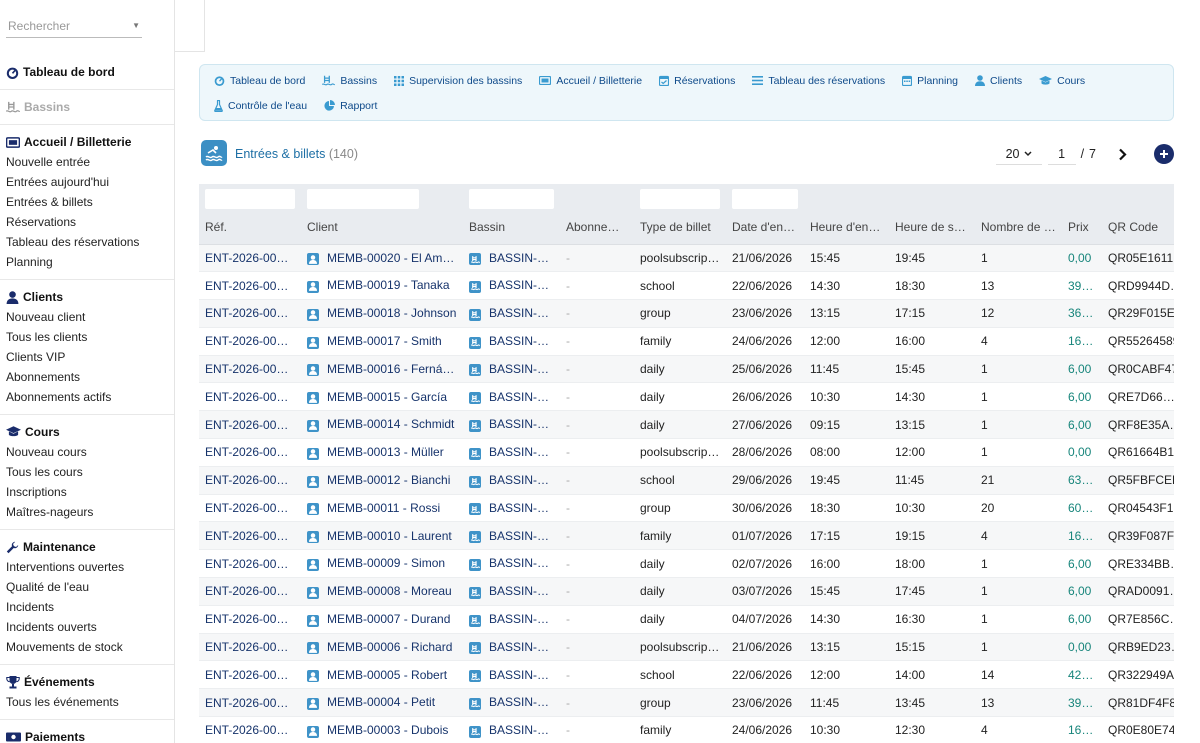 The height and width of the screenshot is (743, 1200). What do you see at coordinates (87, 107) in the screenshot?
I see `sidebar-item-pools: Bassins` at bounding box center [87, 107].